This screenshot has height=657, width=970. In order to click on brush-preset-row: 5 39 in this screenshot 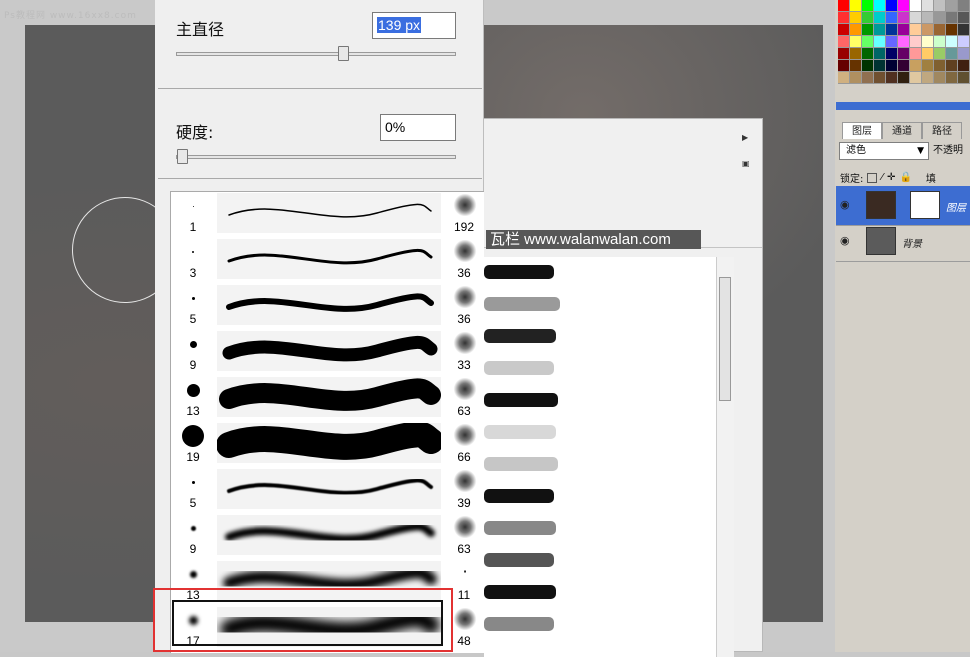, I will do `click(327, 489)`.